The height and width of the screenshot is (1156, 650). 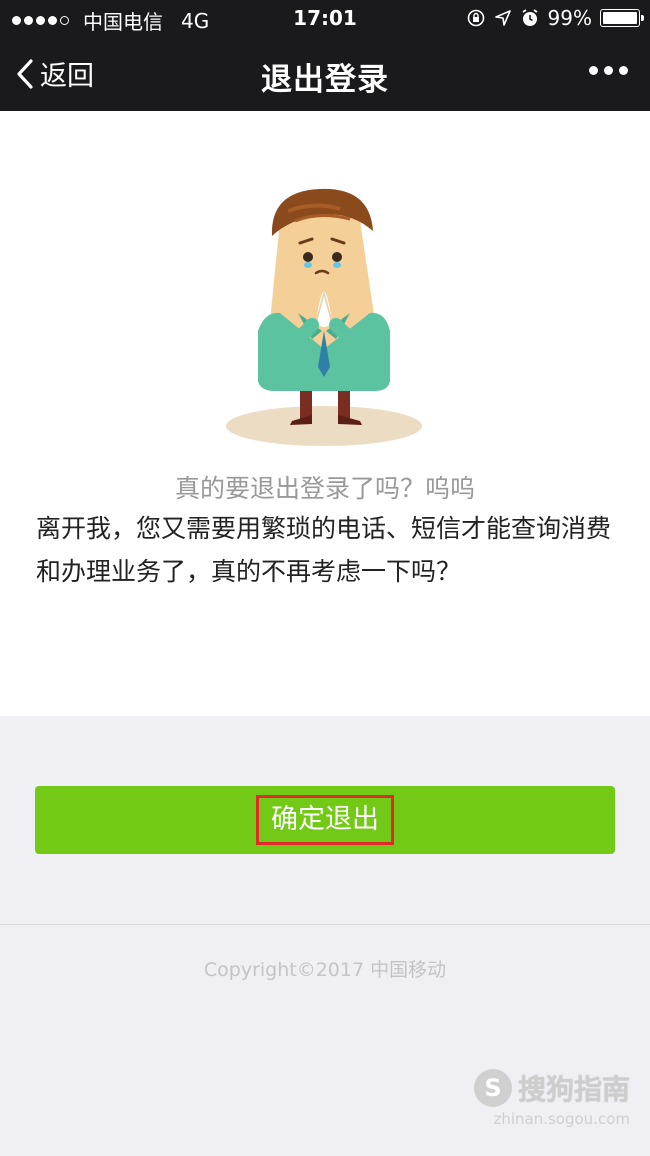 I want to click on watermark-name: 搜狗指南, so click(x=573, y=1089).